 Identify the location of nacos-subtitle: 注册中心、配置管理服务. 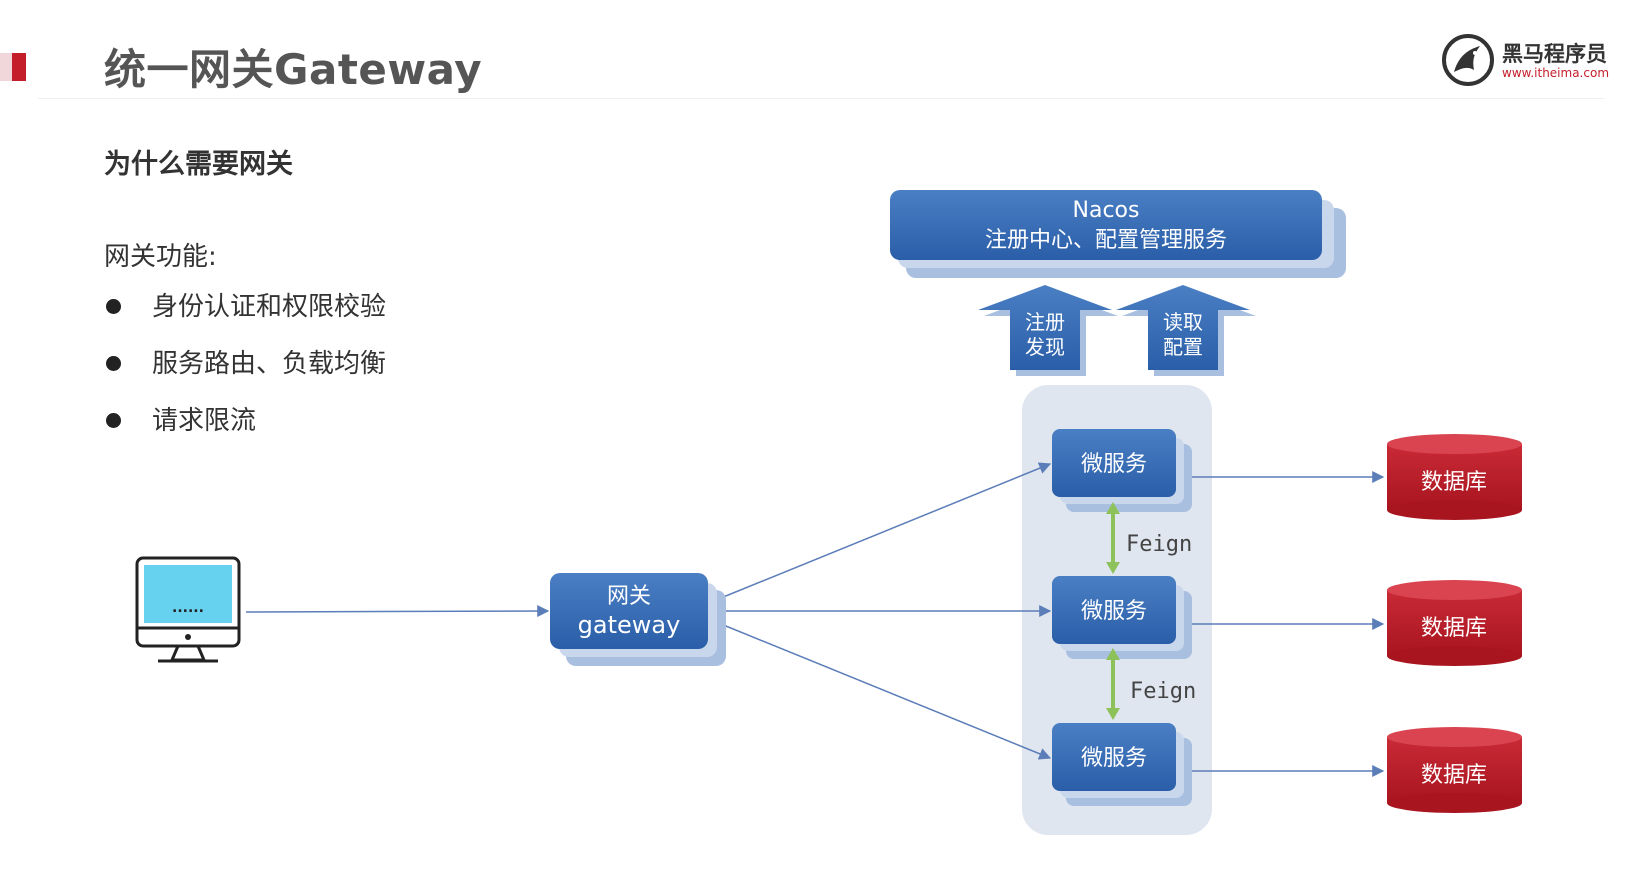
(1106, 240).